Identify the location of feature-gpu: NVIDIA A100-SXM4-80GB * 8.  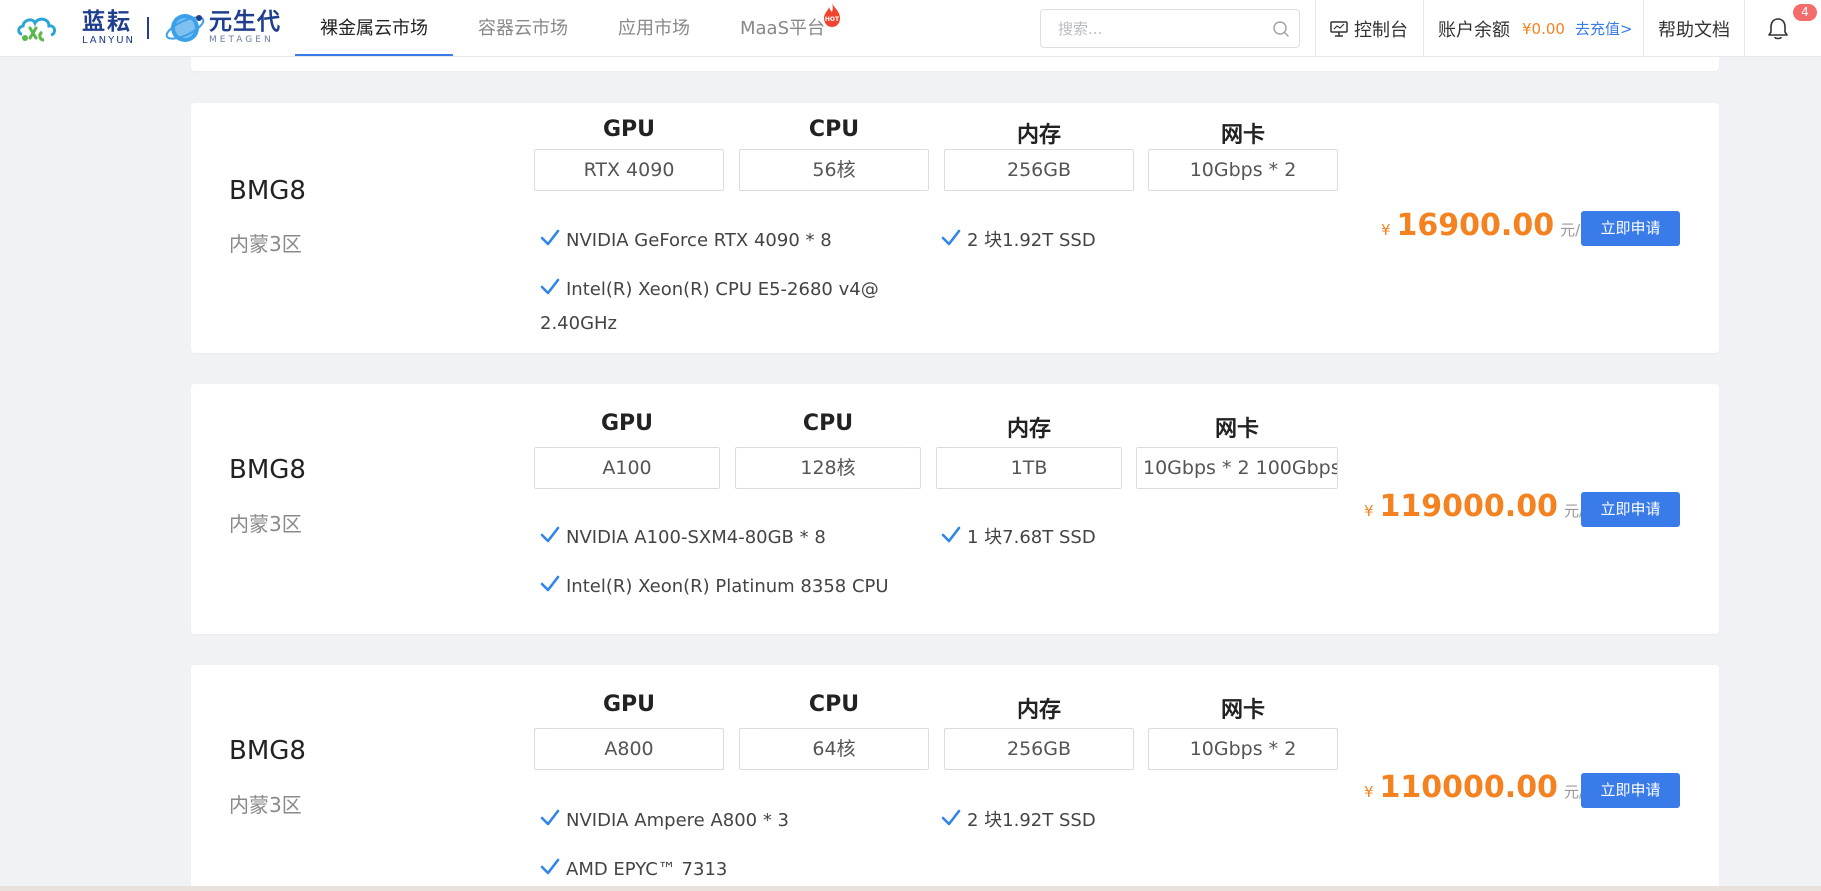
(683, 538).